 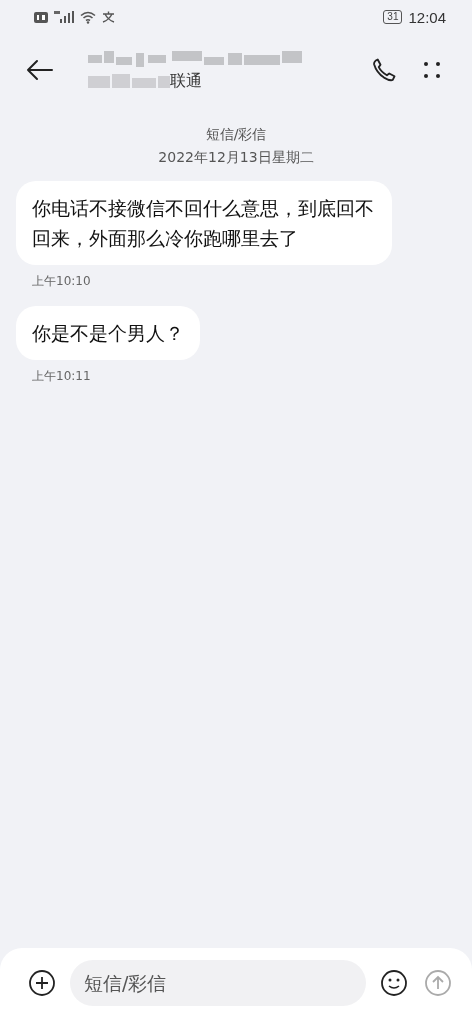 I want to click on signal-icon, so click(x=64, y=17).